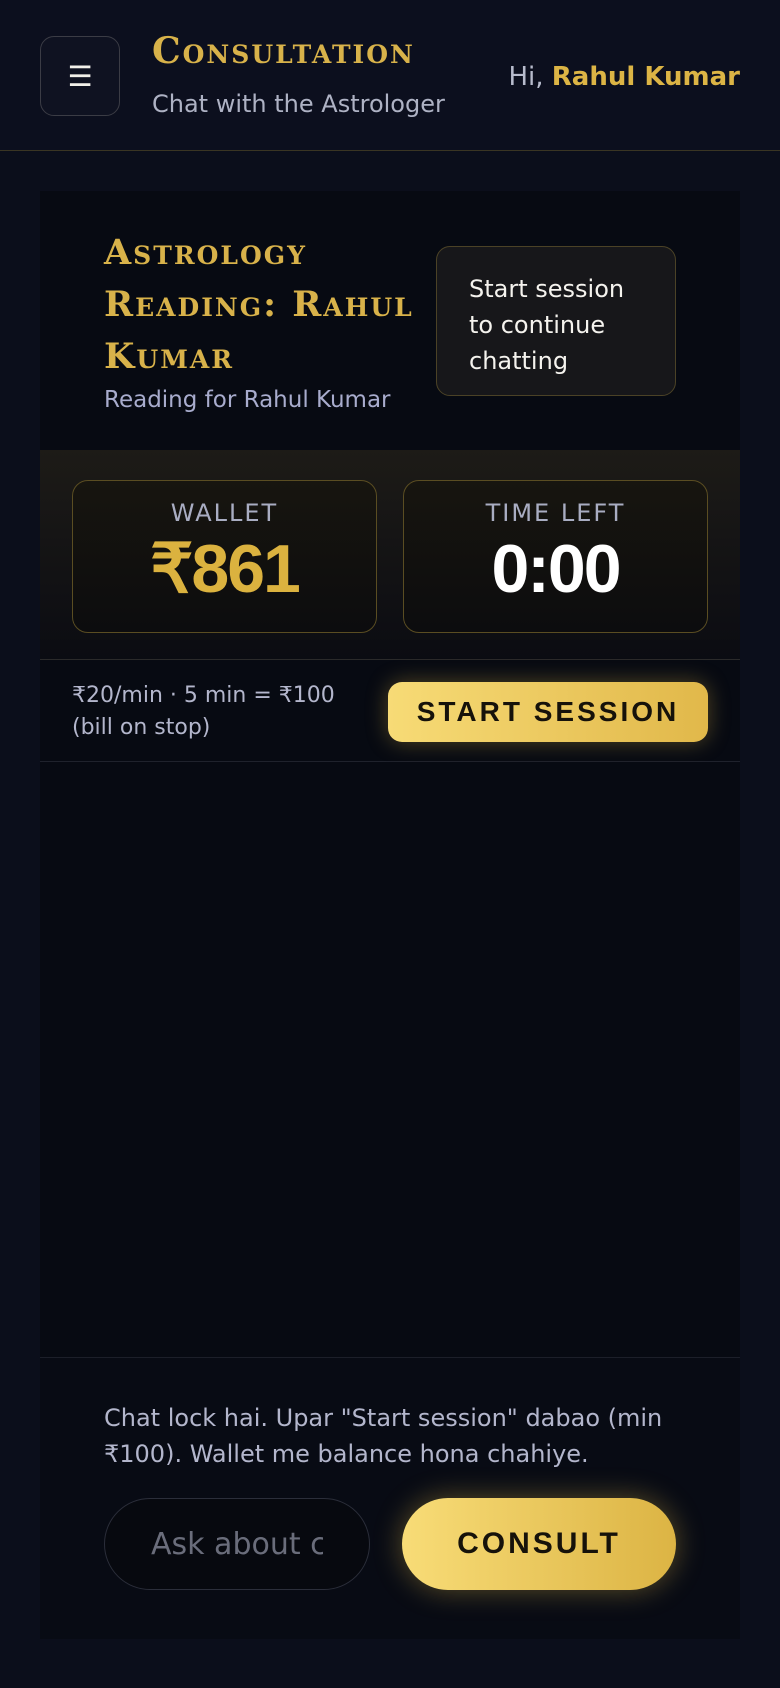  Describe the element at coordinates (390, 555) in the screenshot. I see `stats-bar: WALLET ₹861 TIME LEFT 0:00` at that location.